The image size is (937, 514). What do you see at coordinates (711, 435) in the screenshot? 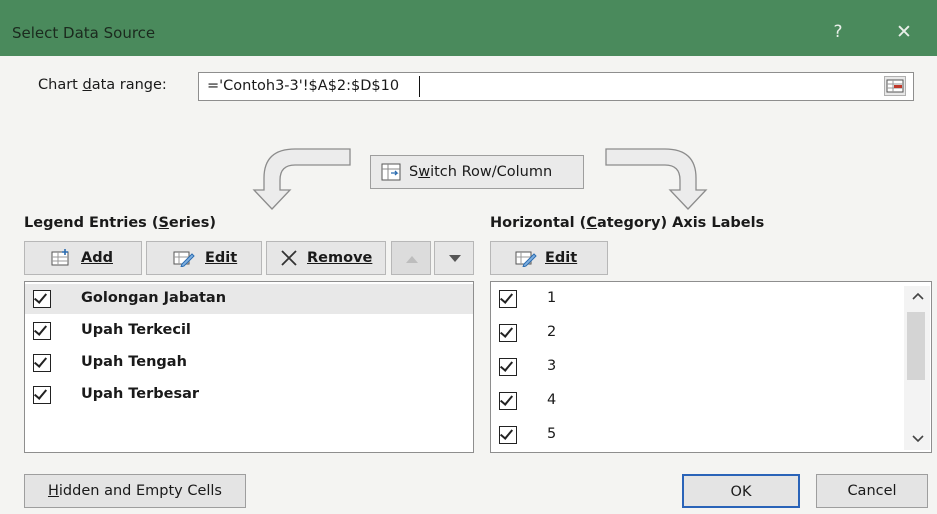
I see `axis-label-item: 5` at bounding box center [711, 435].